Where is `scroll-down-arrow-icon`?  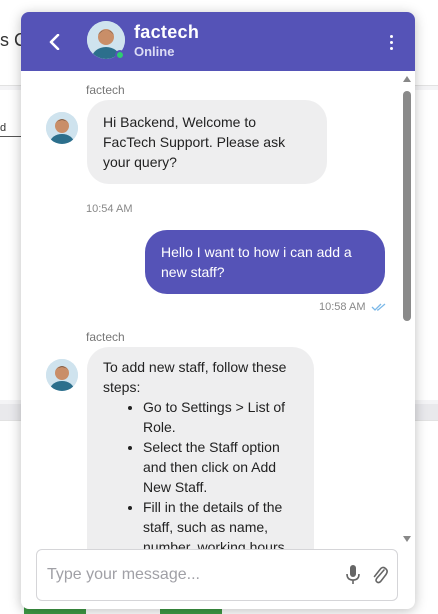
scroll-down-arrow-icon is located at coordinates (407, 539).